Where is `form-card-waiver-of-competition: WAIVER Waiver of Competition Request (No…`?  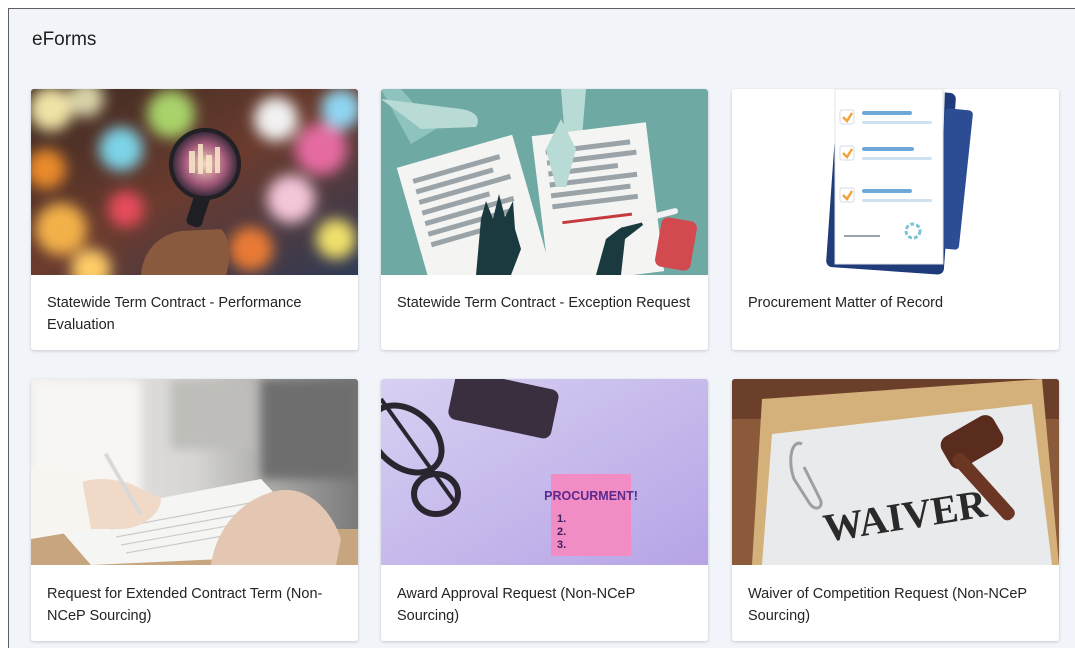 form-card-waiver-of-competition: WAIVER Waiver of Competition Request (No… is located at coordinates (895, 510).